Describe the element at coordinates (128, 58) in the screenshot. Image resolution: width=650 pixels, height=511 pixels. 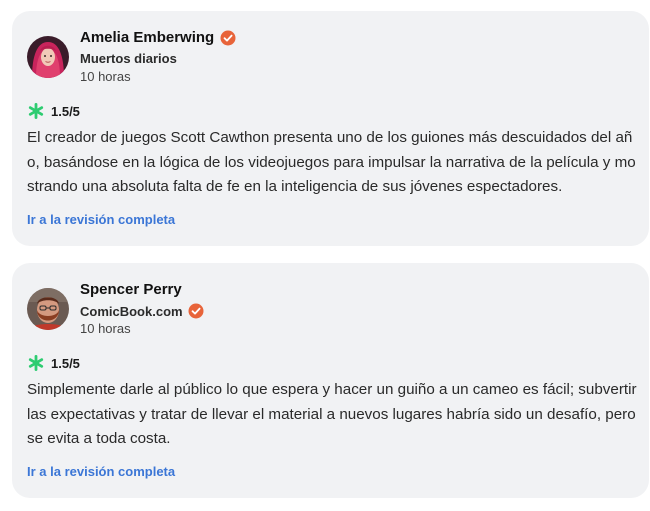
I see `publication-name: Muertos diarios` at that location.